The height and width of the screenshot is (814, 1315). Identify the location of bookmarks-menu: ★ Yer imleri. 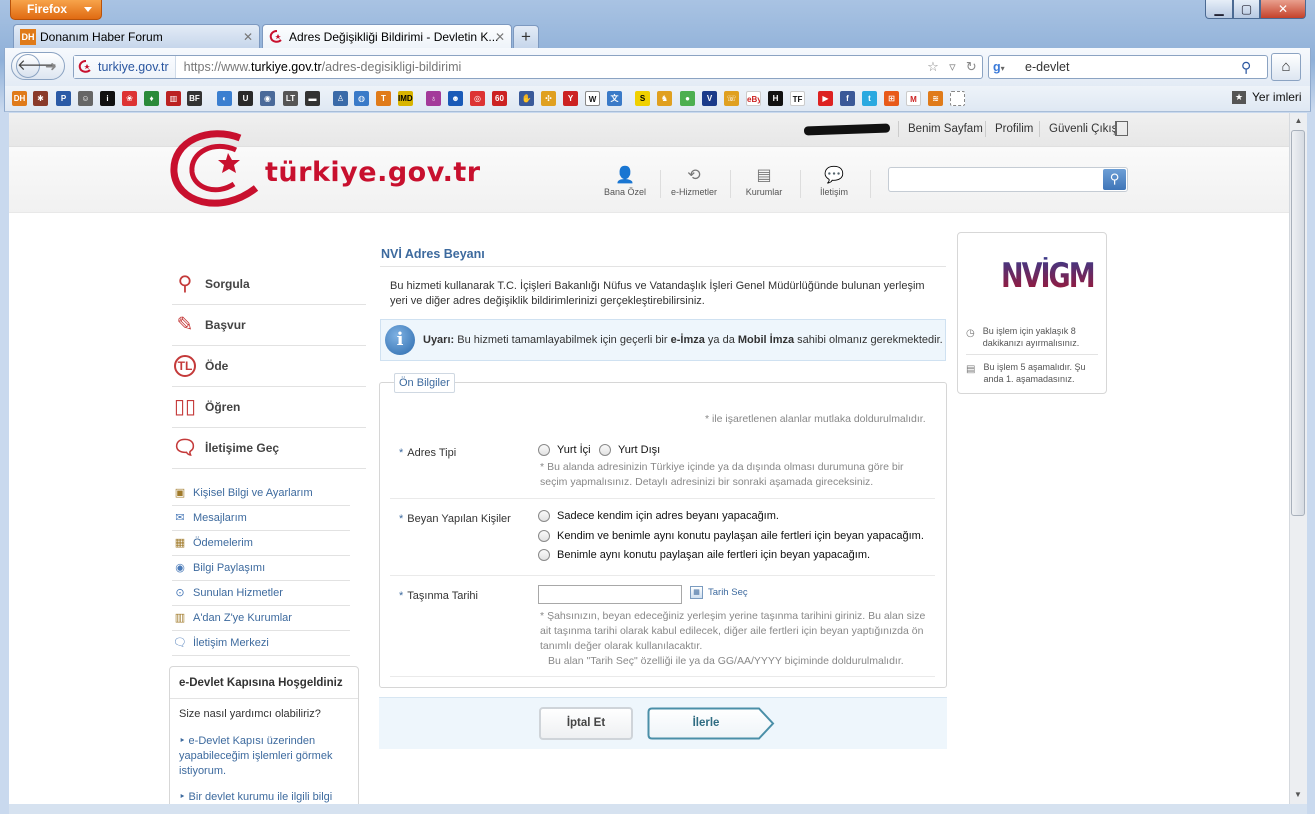
(1267, 97).